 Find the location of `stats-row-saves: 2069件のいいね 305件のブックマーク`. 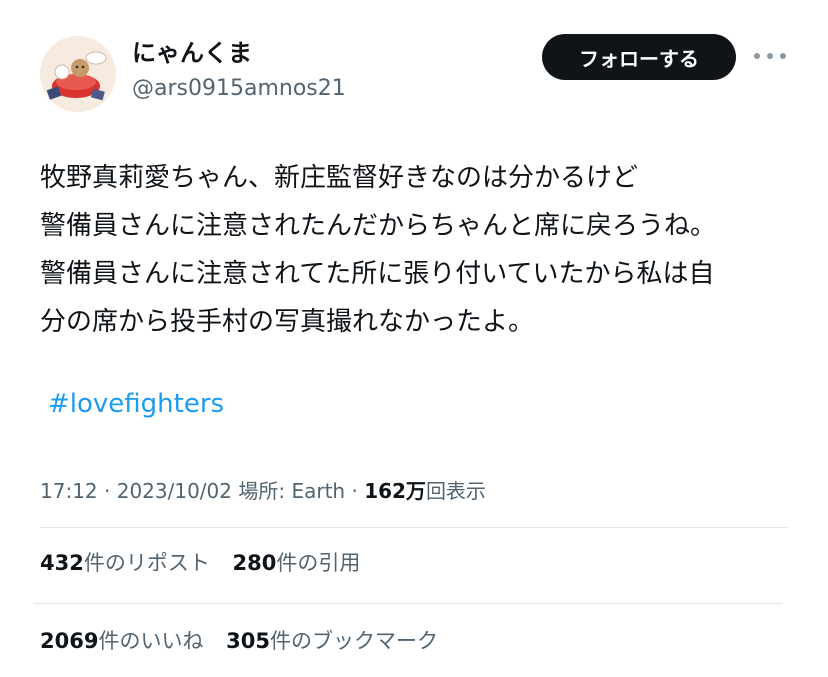

stats-row-saves: 2069件のいいね 305件のブックマーク is located at coordinates (247, 641).